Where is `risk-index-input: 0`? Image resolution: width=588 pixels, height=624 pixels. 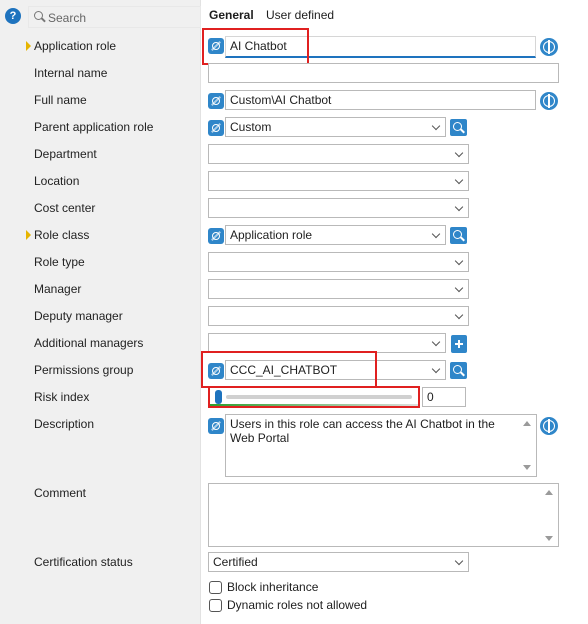 risk-index-input: 0 is located at coordinates (444, 397).